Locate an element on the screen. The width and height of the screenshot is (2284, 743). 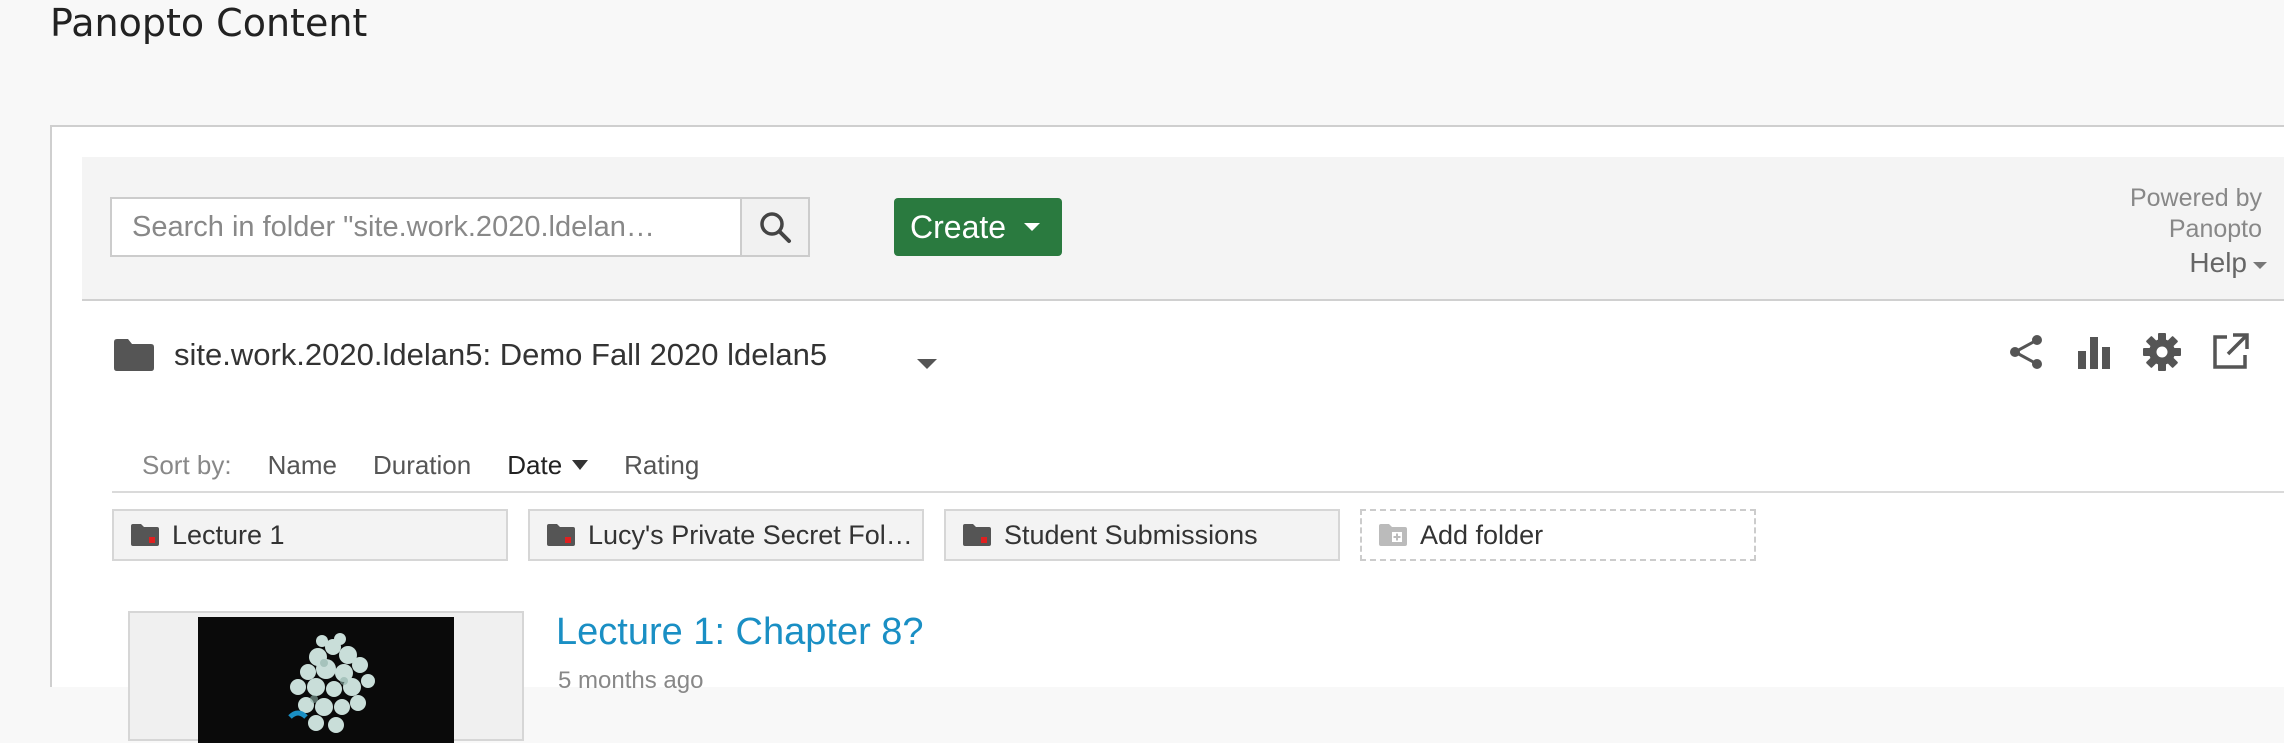
help-label: Help is located at coordinates (2218, 262).